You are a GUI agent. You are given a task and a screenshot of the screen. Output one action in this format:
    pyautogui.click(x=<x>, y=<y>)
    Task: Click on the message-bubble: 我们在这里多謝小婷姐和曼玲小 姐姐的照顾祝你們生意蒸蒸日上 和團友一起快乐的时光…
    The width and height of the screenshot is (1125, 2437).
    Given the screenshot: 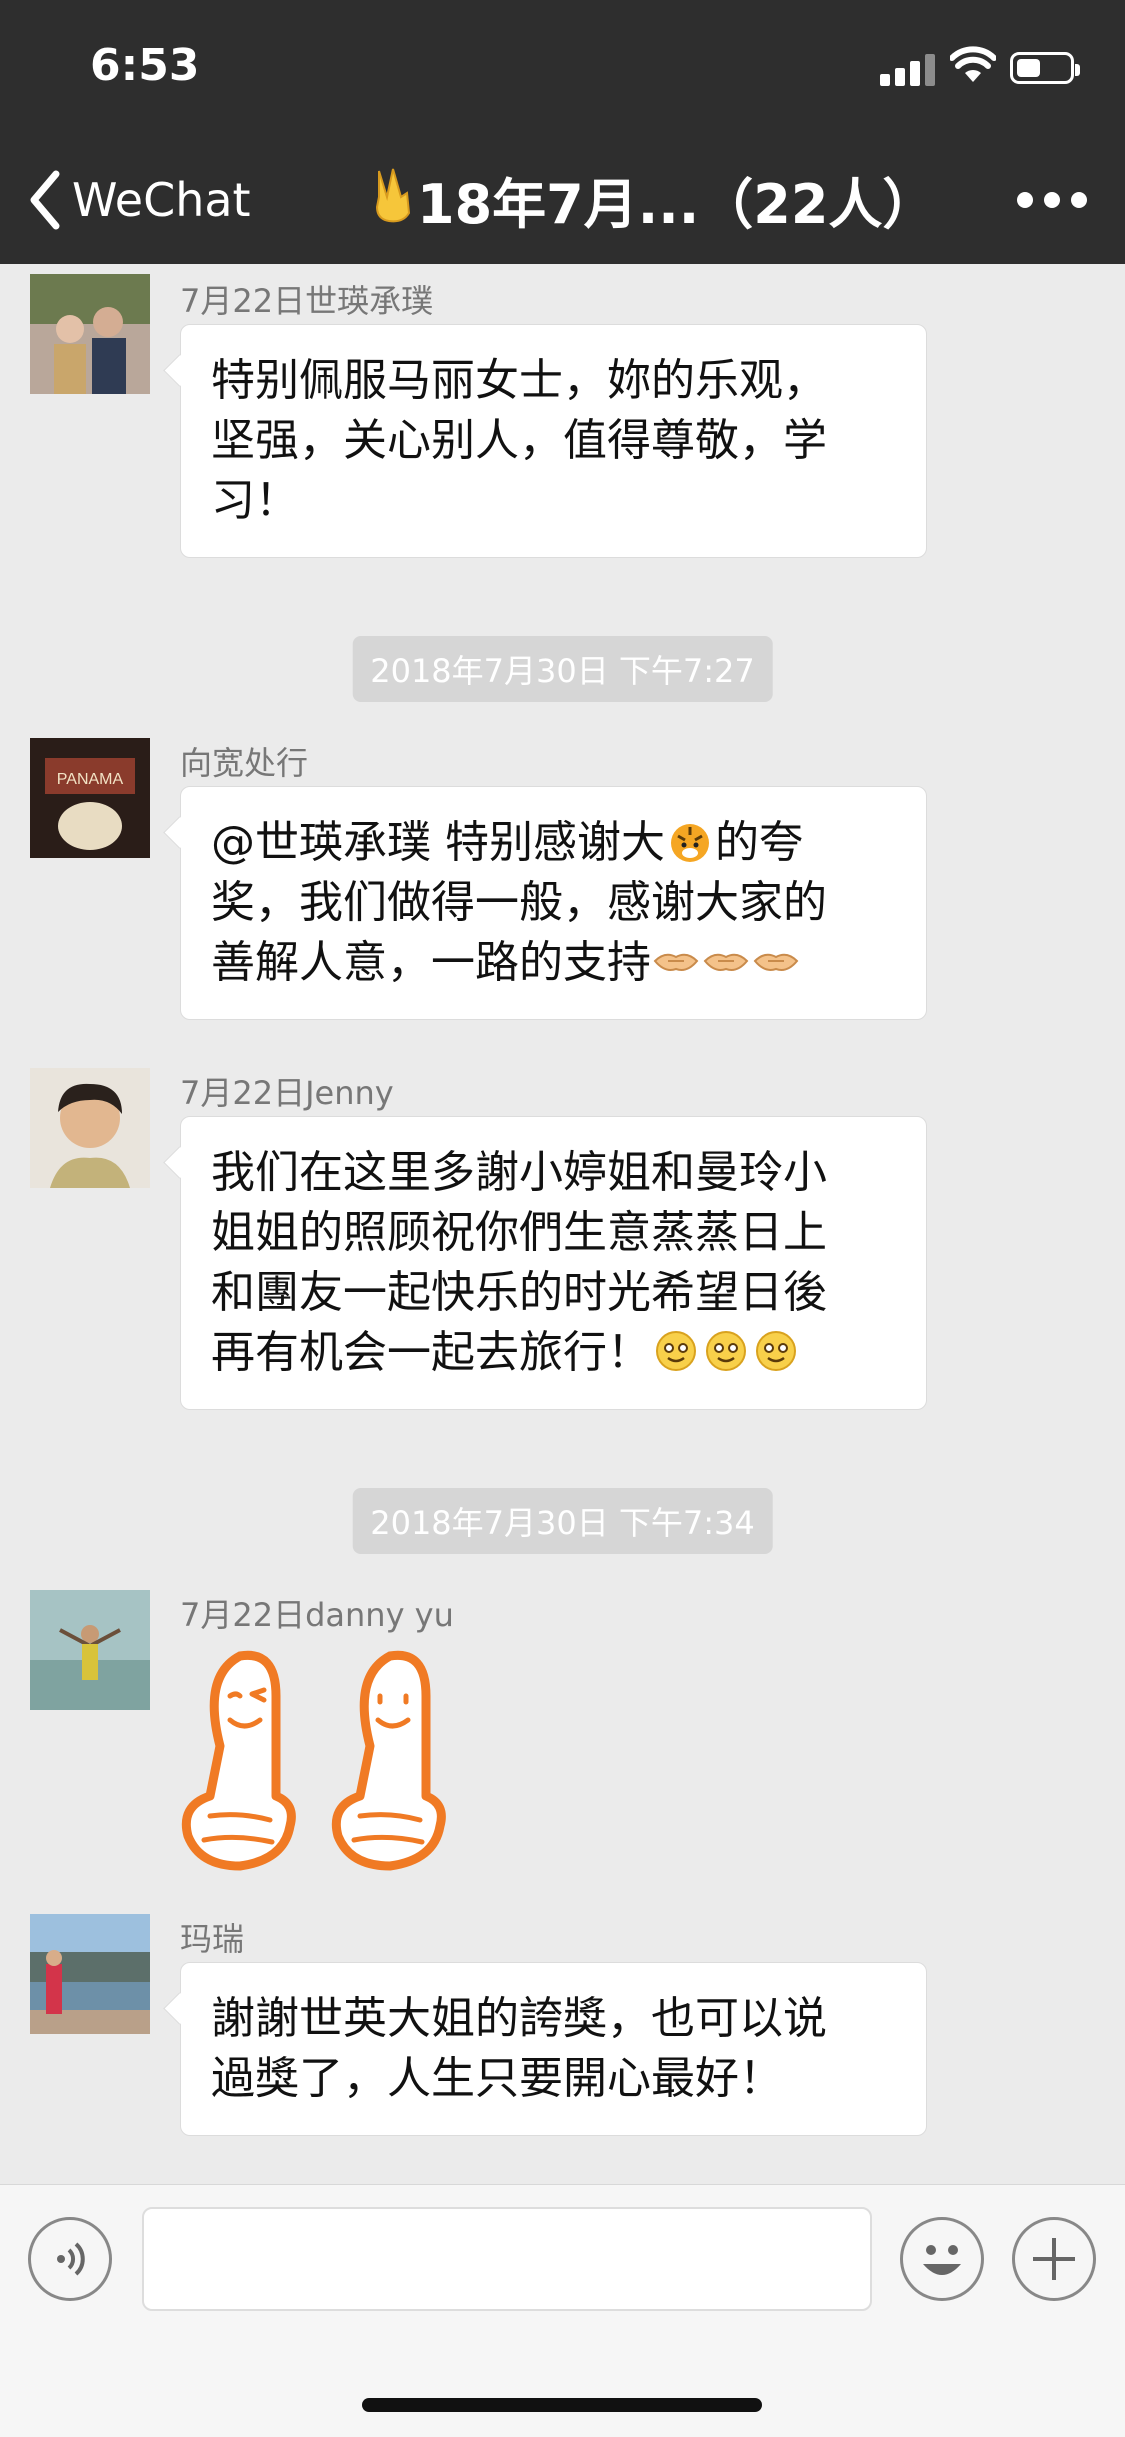 What is the action you would take?
    pyautogui.click(x=553, y=1263)
    